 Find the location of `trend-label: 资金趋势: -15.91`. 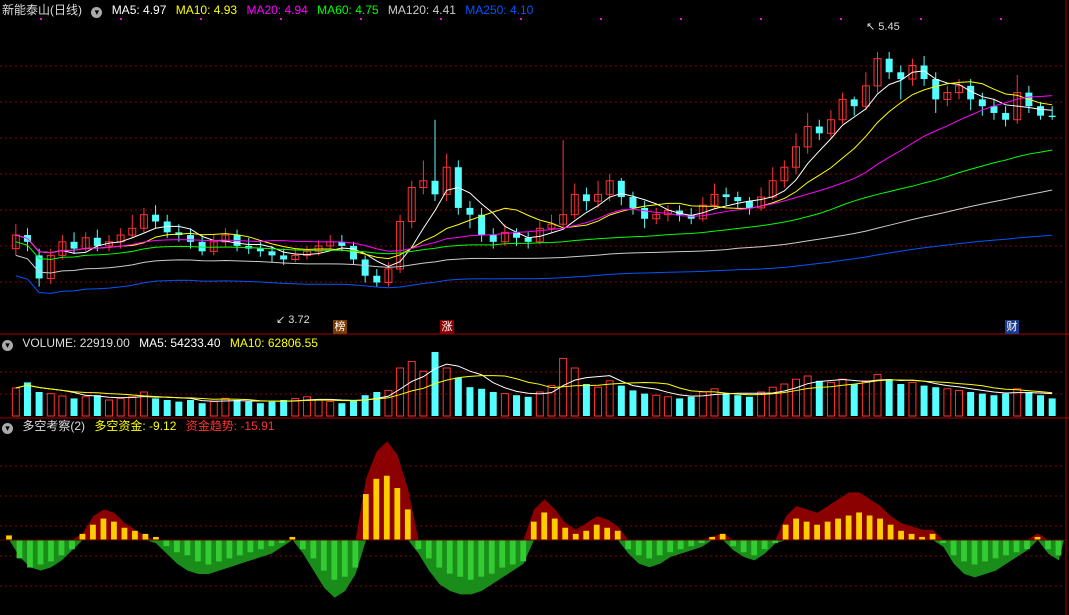

trend-label: 资金趋势: -15.91 is located at coordinates (230, 426).